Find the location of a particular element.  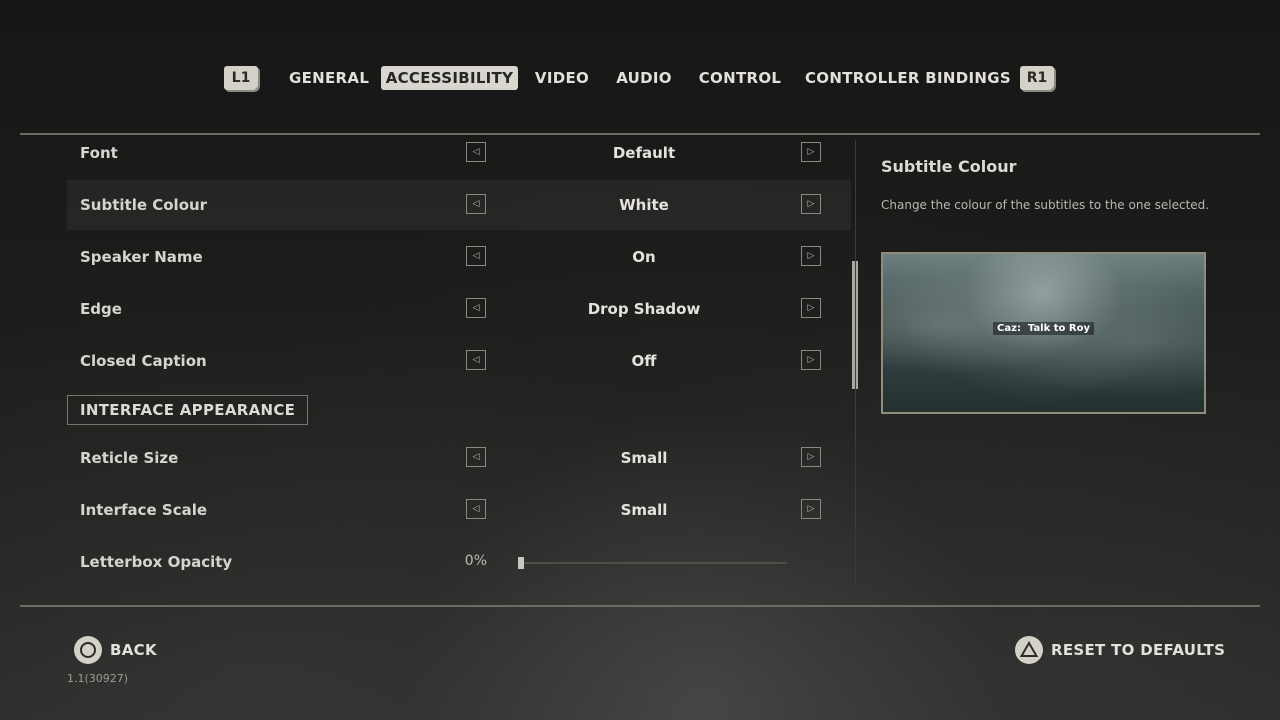

setting-label: Interface Scale is located at coordinates (144, 510).